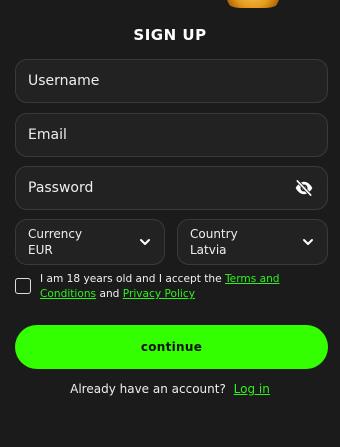 This screenshot has width=340, height=447. Describe the element at coordinates (64, 81) in the screenshot. I see `username-placeholder: Username` at that location.